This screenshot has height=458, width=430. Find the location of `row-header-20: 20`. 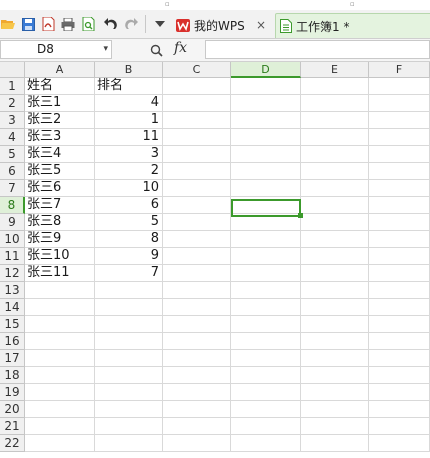

row-header-20: 20 is located at coordinates (12, 409).